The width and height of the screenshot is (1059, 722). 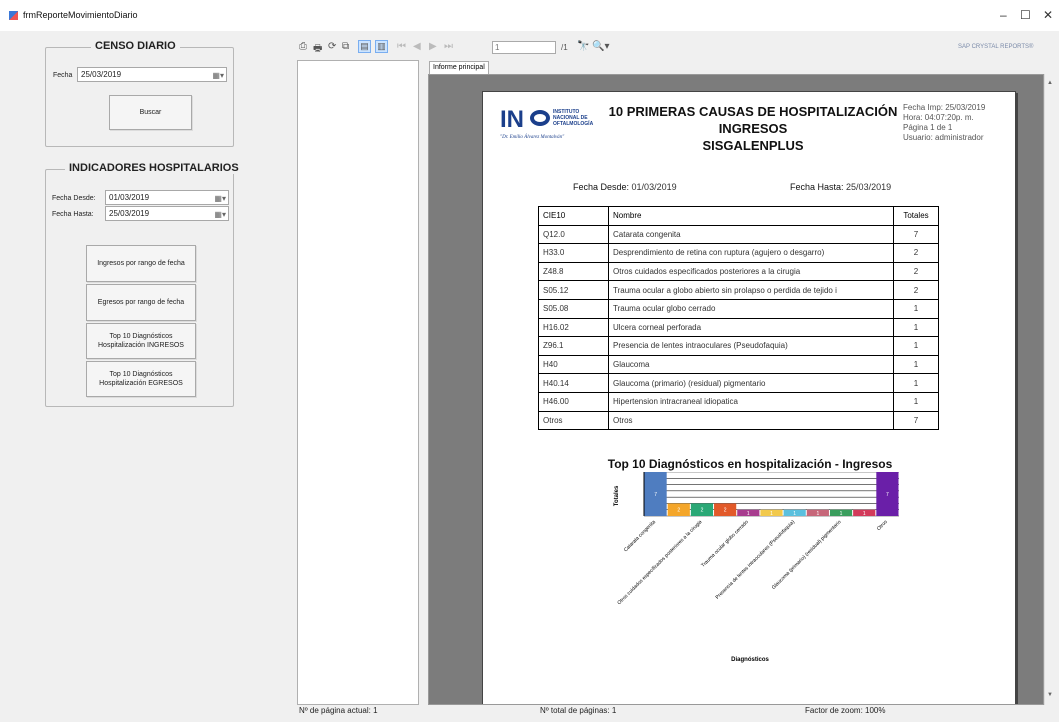 I want to click on cell-cie10: H16.02, so click(x=573, y=327).